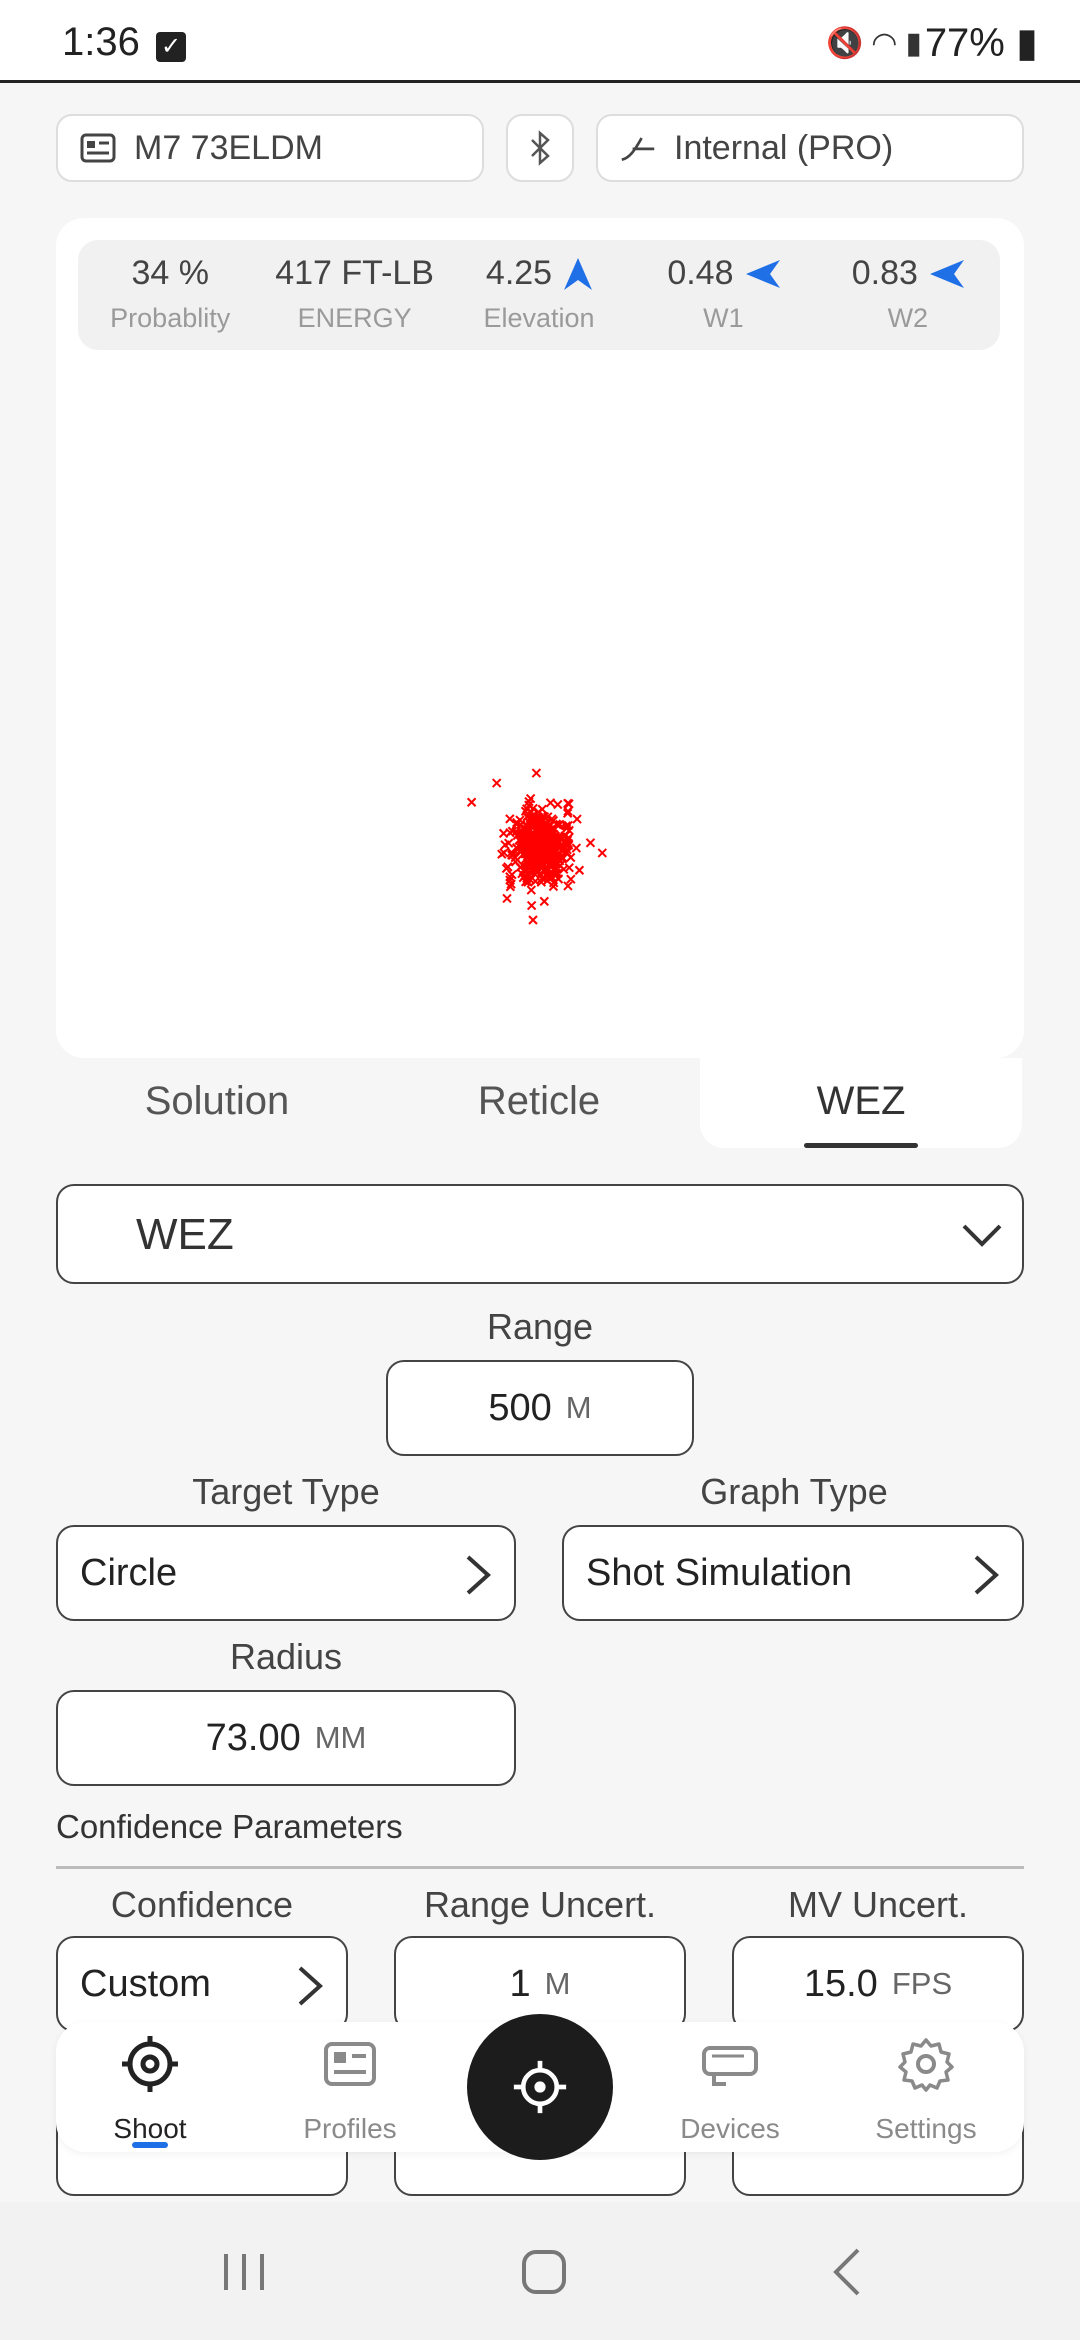 The image size is (1080, 2340). What do you see at coordinates (286, 1573) in the screenshot?
I see `target-type-select: Circle` at bounding box center [286, 1573].